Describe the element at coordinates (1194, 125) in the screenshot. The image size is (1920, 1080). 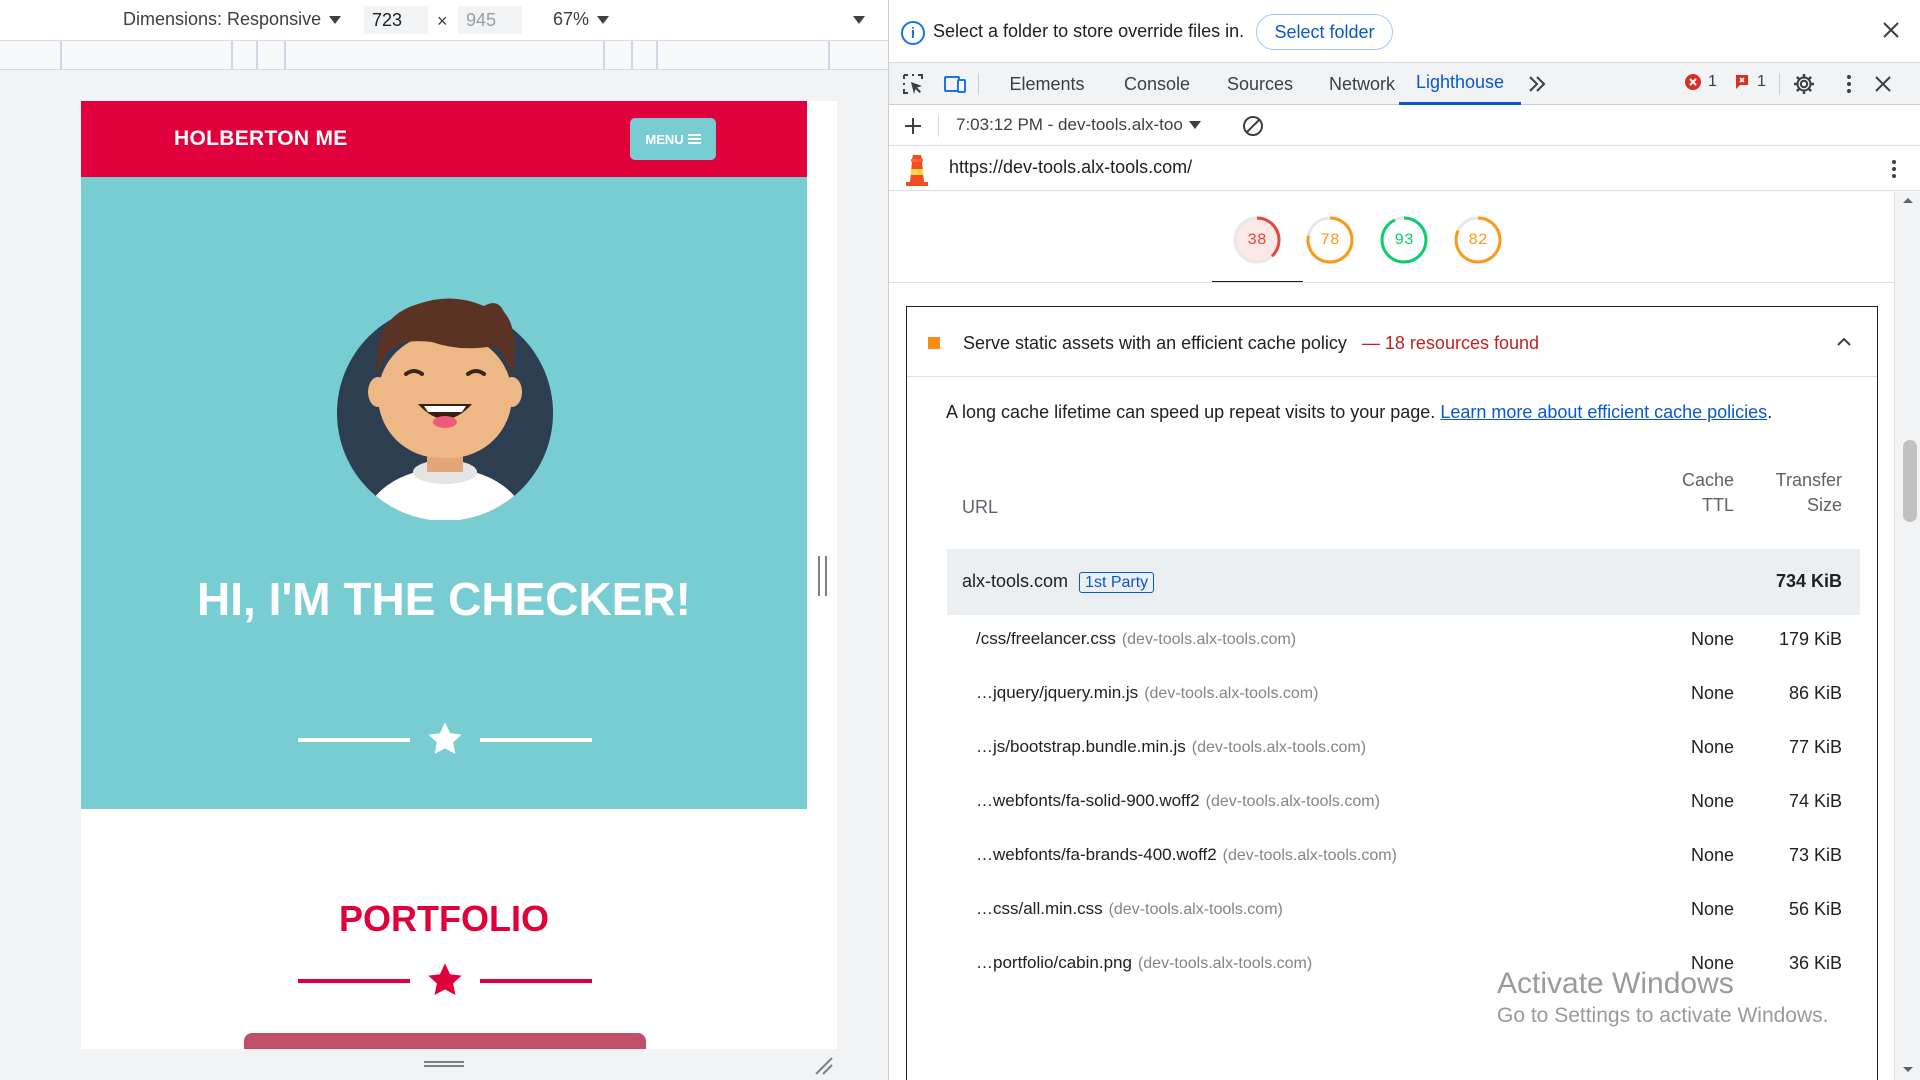
I see `chevron-down-icon` at that location.